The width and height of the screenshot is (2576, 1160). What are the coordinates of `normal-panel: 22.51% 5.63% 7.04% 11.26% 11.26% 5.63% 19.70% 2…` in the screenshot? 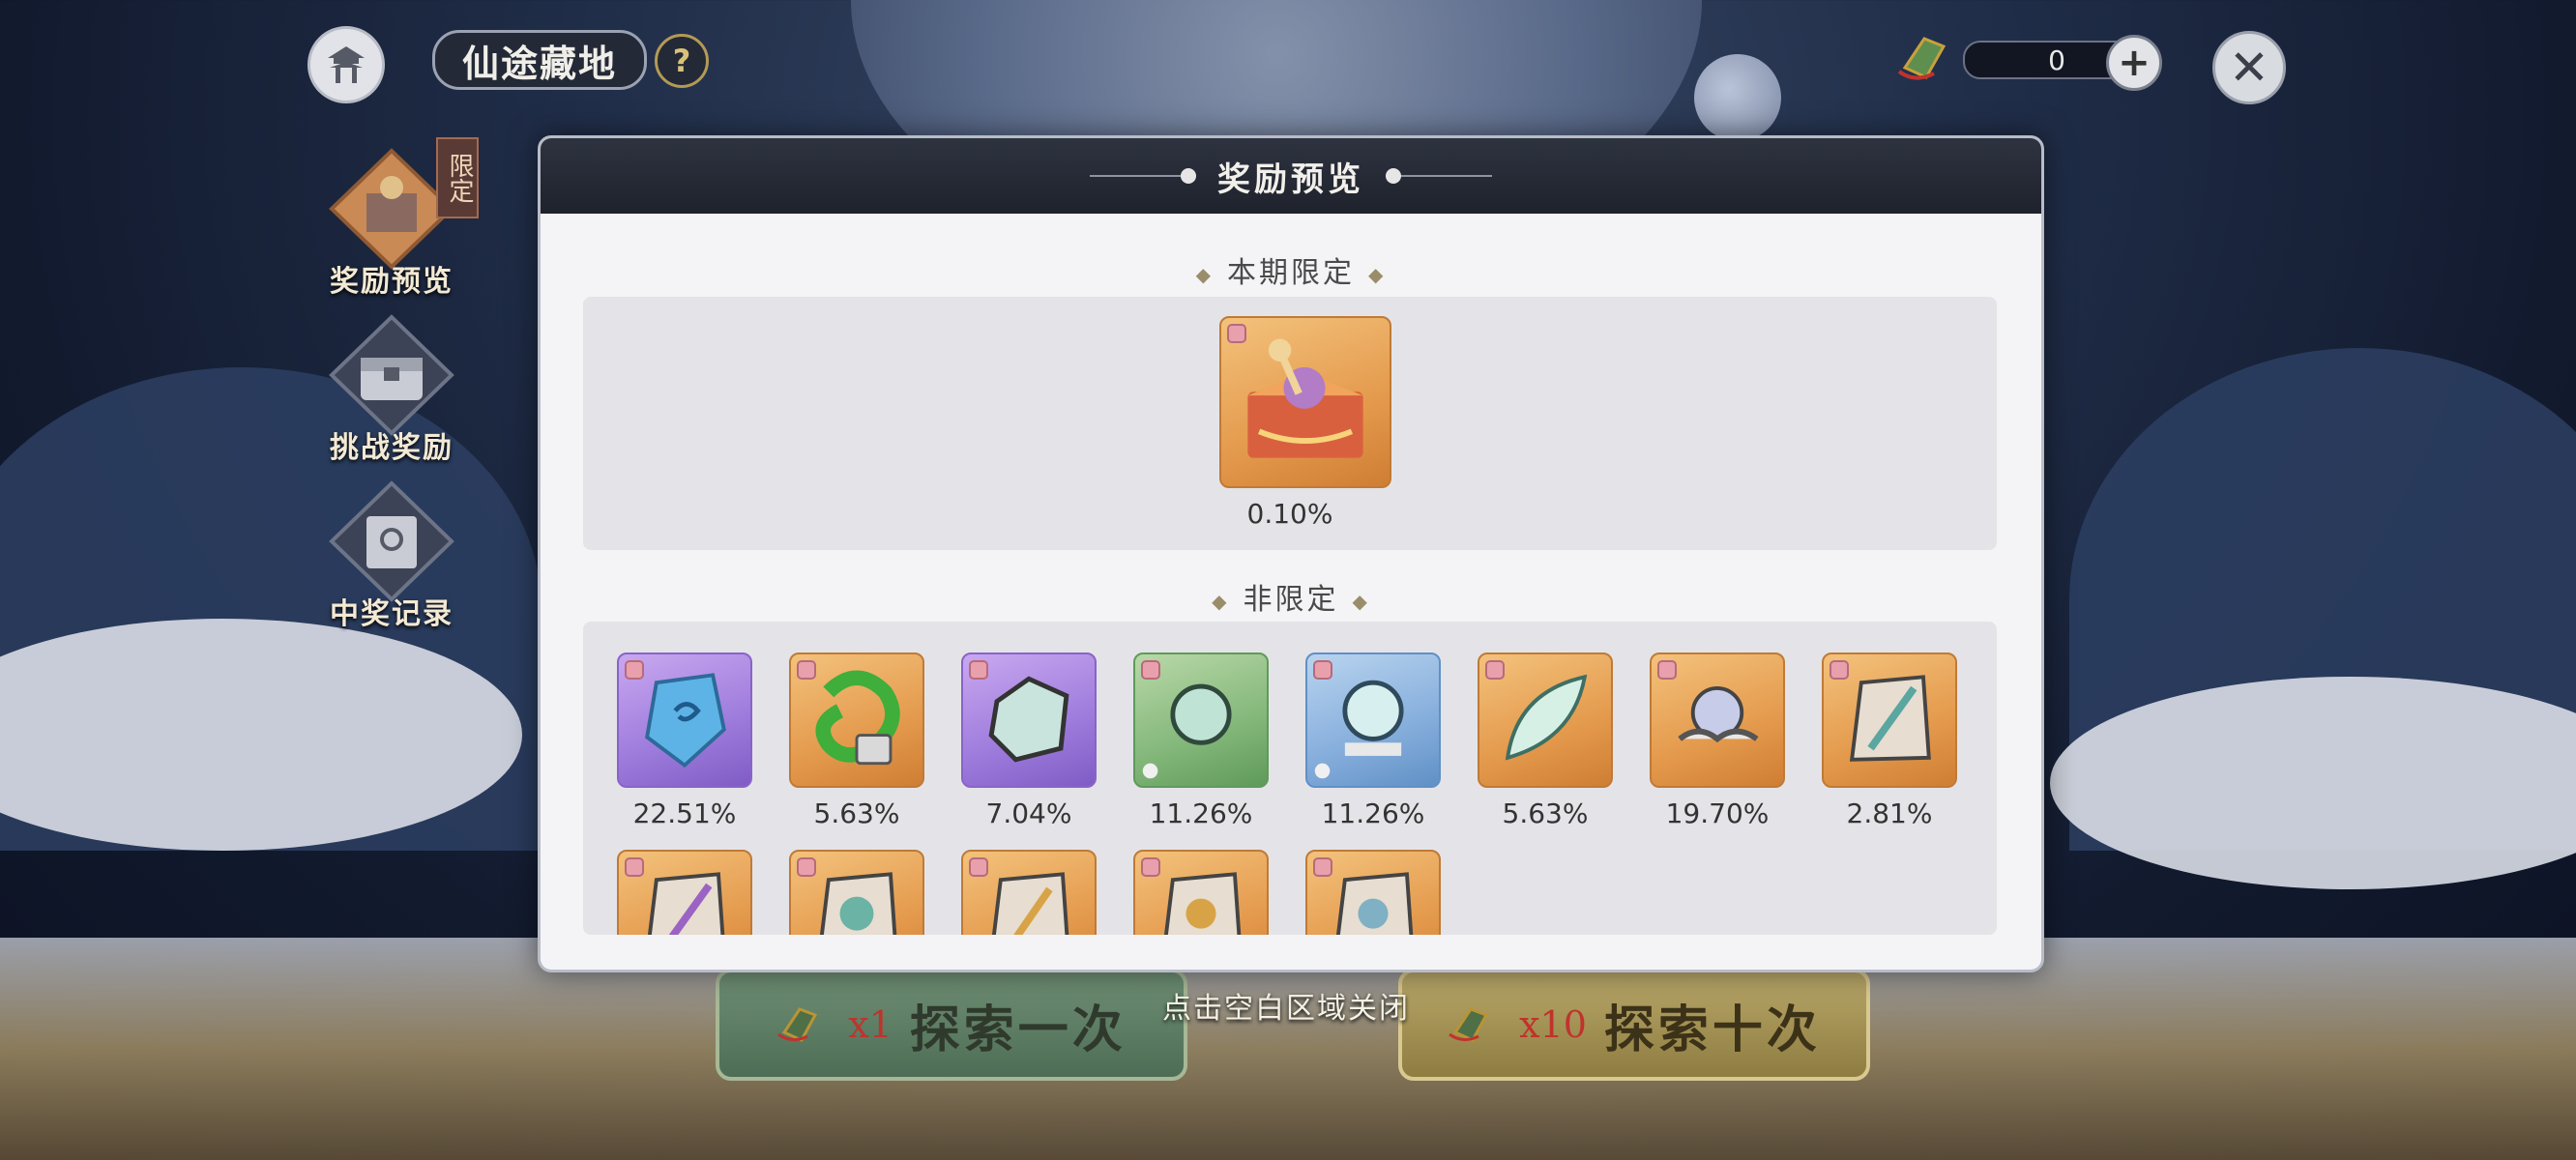 It's located at (1290, 779).